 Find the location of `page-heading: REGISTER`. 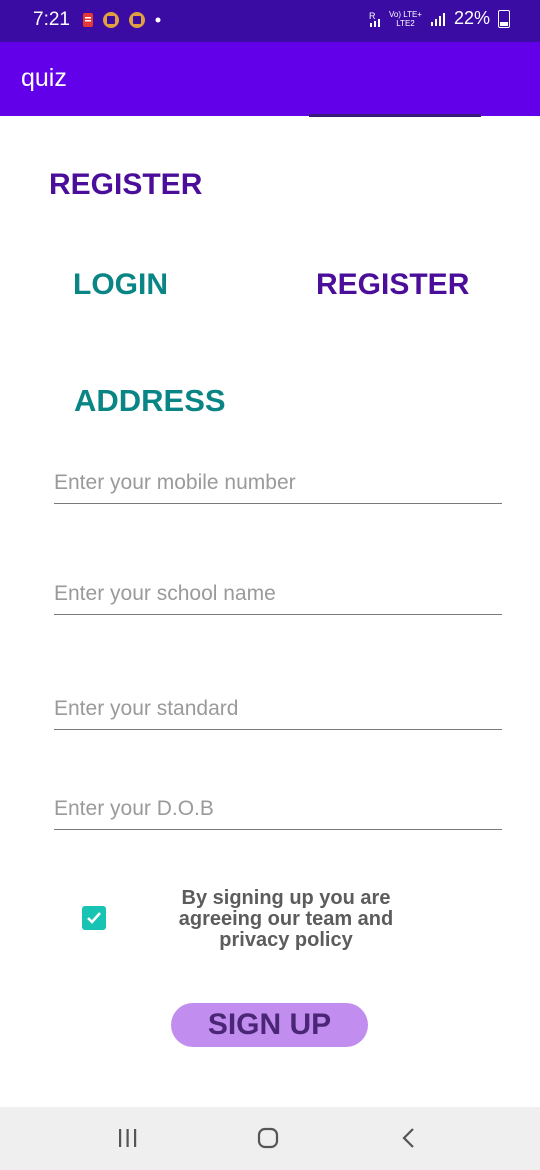

page-heading: REGISTER is located at coordinates (126, 184).